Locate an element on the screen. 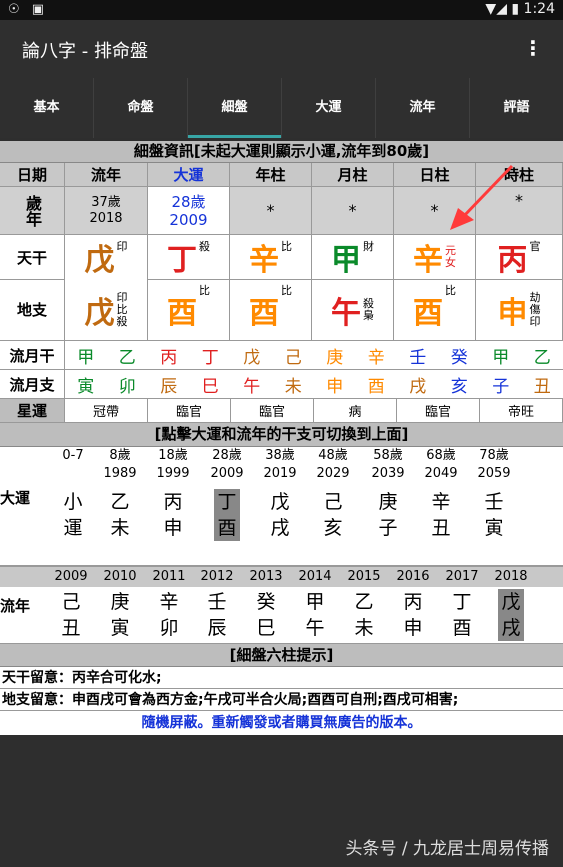 This screenshot has height=867, width=563. dizhi-char: 酉 is located at coordinates (264, 313).